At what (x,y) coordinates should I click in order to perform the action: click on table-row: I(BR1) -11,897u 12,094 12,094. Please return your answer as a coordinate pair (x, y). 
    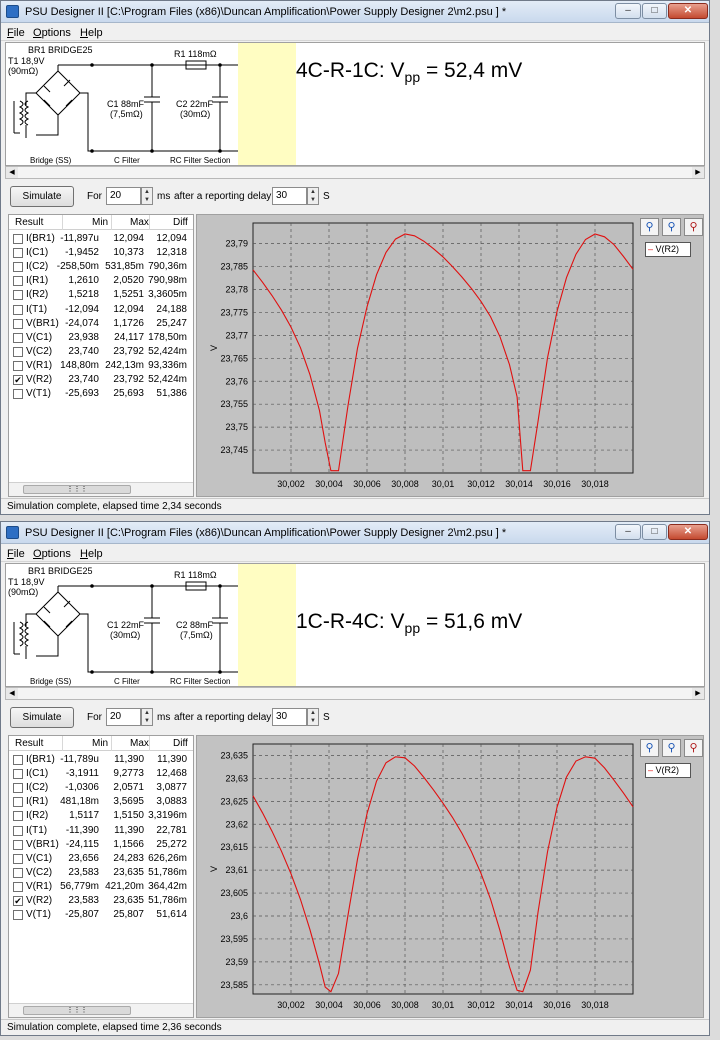
    Looking at the image, I should click on (101, 239).